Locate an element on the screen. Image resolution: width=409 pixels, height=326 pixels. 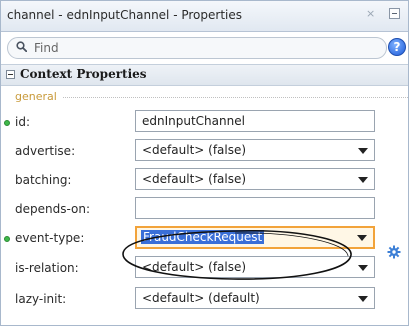
lazy-init-dropdown: <default> (default) is located at coordinates (255, 298).